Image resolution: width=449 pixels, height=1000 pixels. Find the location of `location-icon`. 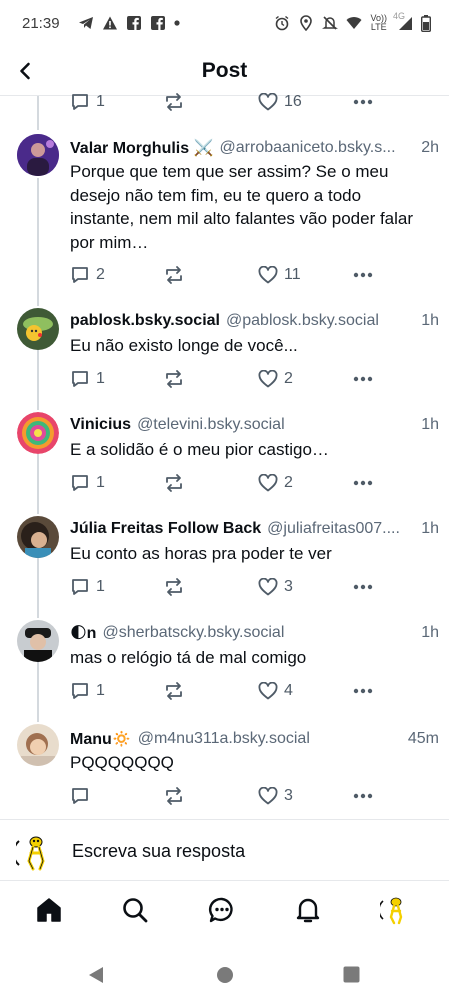

location-icon is located at coordinates (306, 23).